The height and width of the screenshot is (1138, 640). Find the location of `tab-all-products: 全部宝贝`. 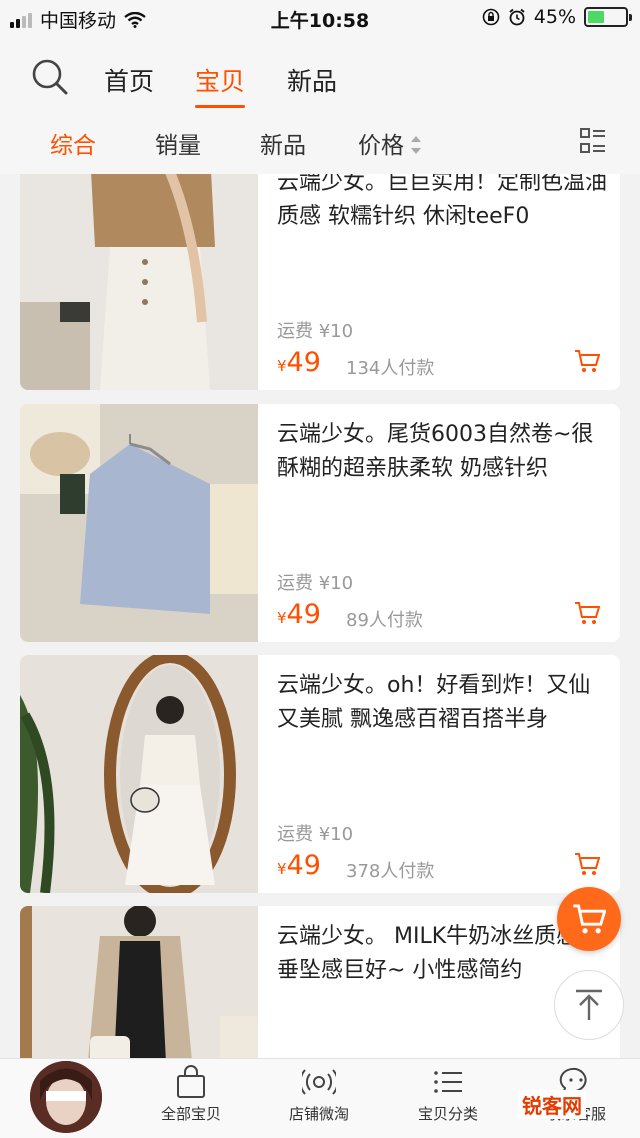

tab-all-products: 全部宝贝 is located at coordinates (191, 1094).